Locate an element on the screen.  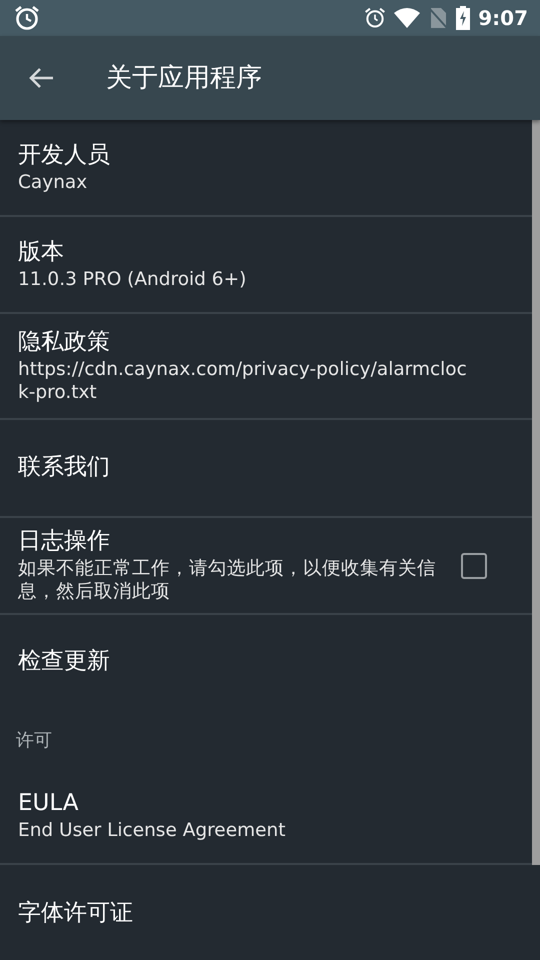
category-header: 许可 is located at coordinates (34, 740).